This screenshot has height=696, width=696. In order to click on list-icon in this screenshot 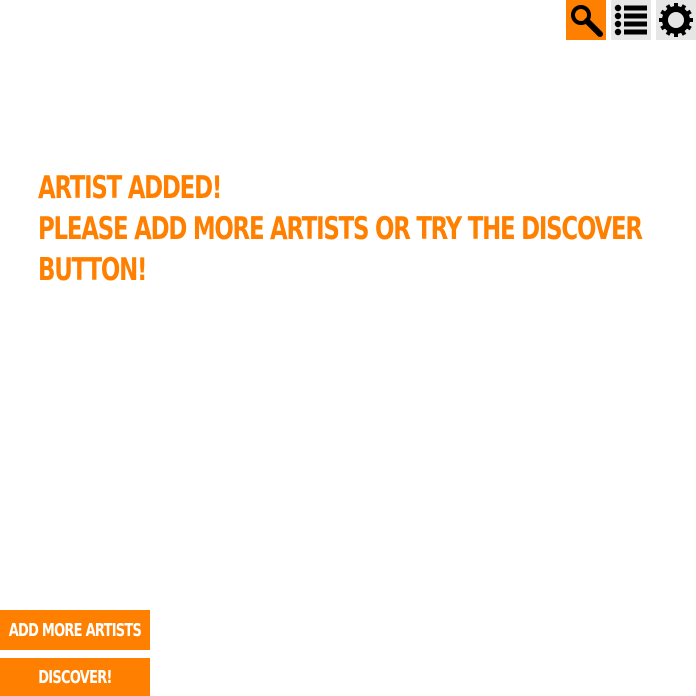, I will do `click(630, 20)`.